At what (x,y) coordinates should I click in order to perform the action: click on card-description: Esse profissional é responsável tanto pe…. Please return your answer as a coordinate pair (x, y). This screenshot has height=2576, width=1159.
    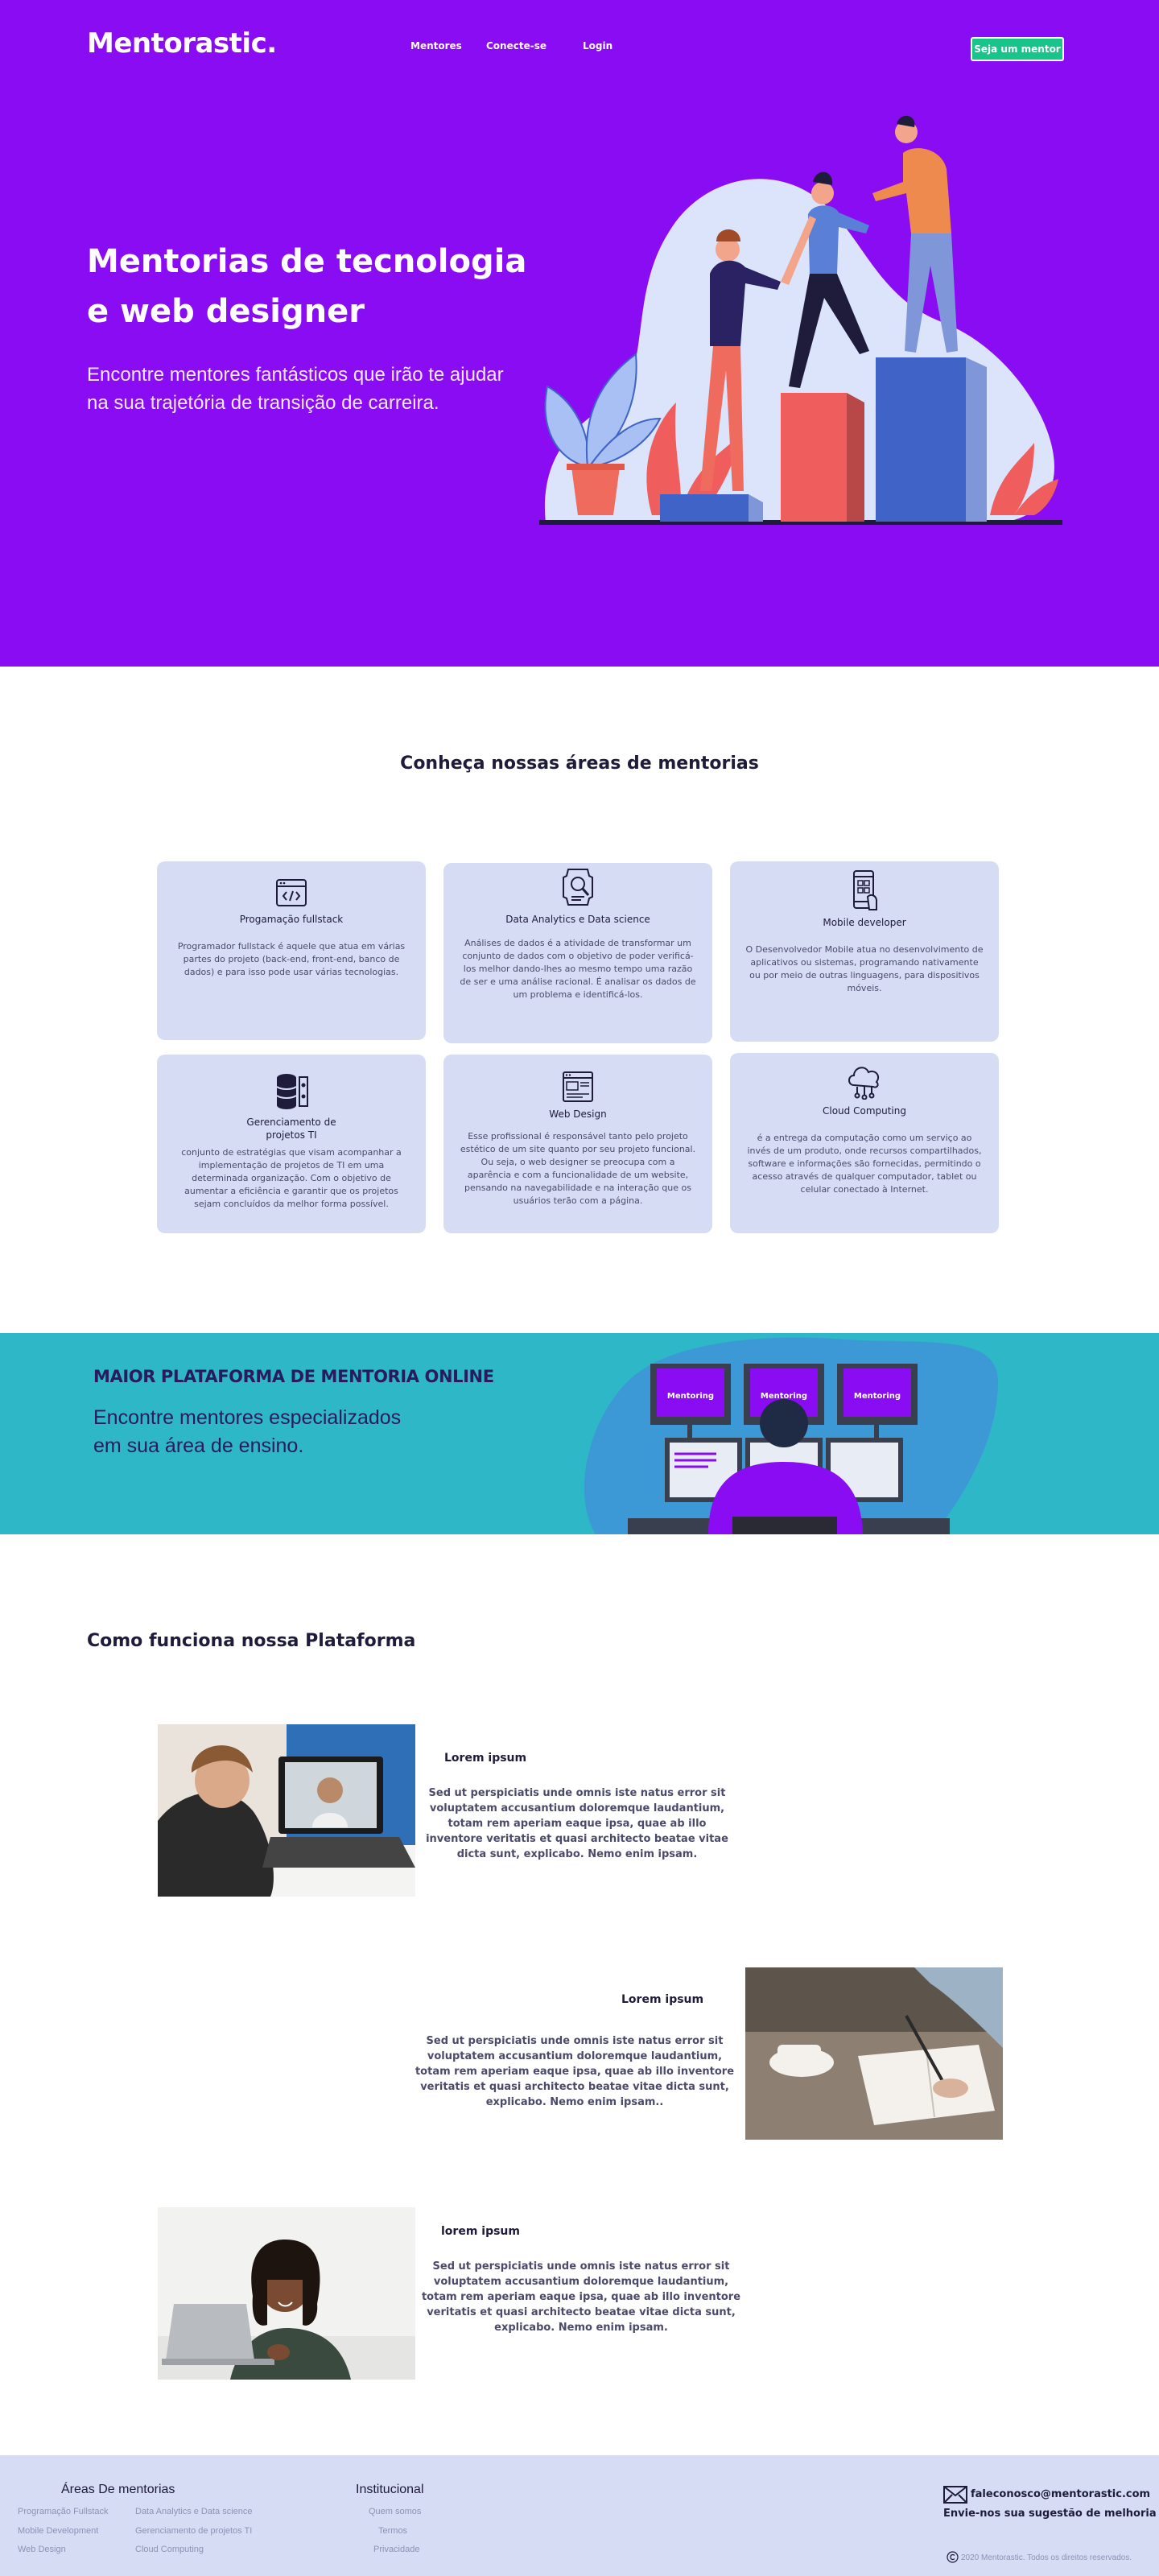
    Looking at the image, I should click on (578, 1168).